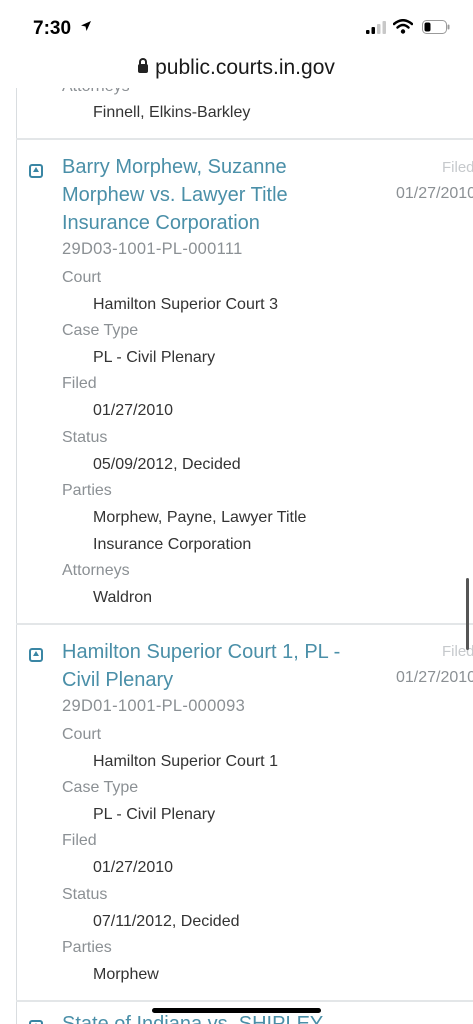 This screenshot has height=1024, width=473. What do you see at coordinates (126, 974) in the screenshot?
I see `field-value-parties: Morphew` at bounding box center [126, 974].